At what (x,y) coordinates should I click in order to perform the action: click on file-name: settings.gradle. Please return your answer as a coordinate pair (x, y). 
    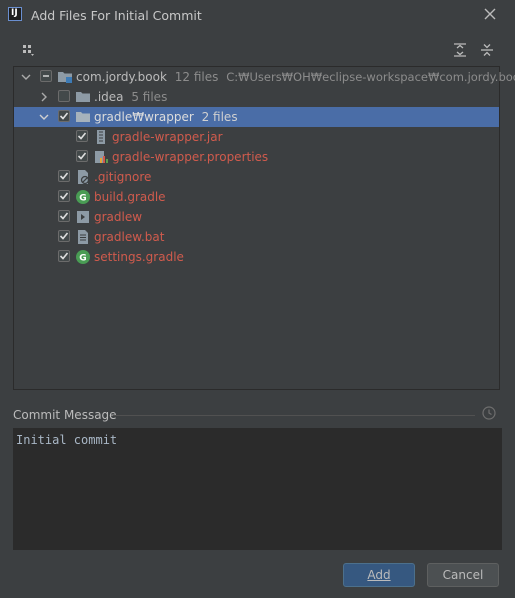
    Looking at the image, I should click on (139, 257).